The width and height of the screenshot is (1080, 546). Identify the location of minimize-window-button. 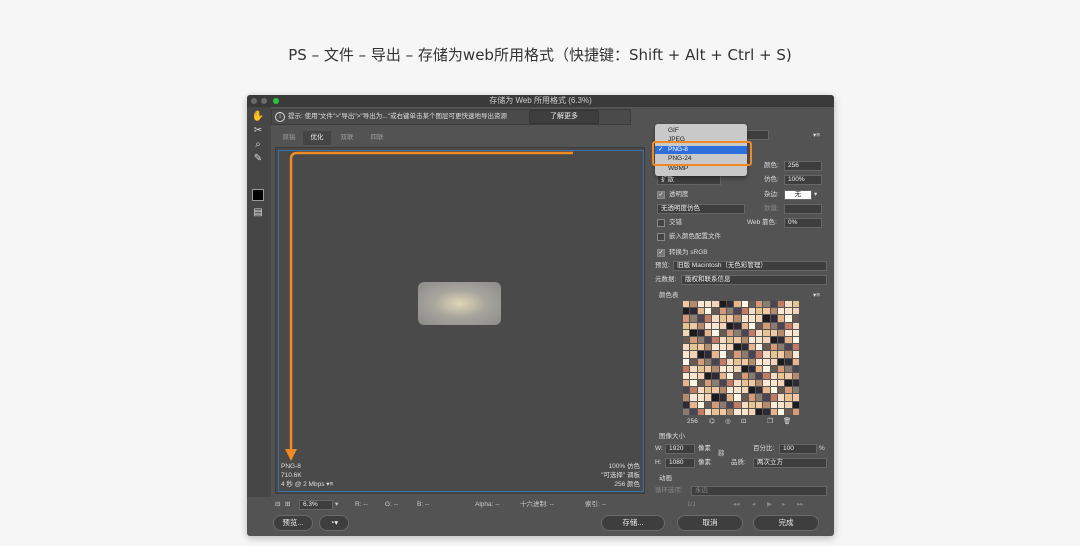
(264, 101).